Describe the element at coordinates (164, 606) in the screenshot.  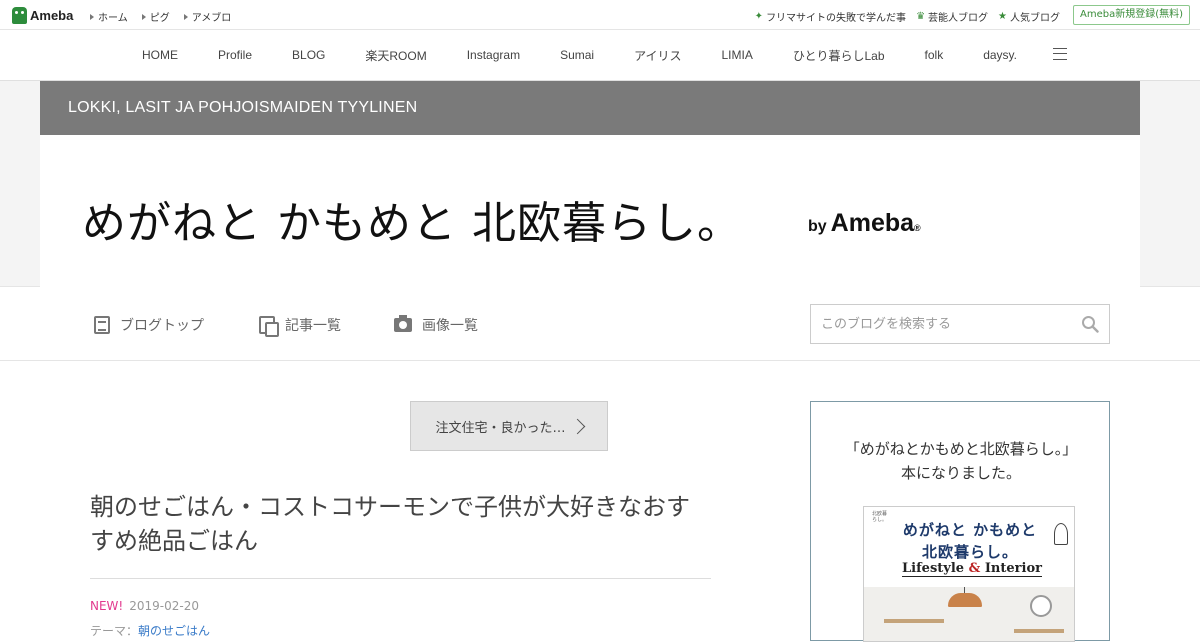
I see `article-date: 2019-02-20` at that location.